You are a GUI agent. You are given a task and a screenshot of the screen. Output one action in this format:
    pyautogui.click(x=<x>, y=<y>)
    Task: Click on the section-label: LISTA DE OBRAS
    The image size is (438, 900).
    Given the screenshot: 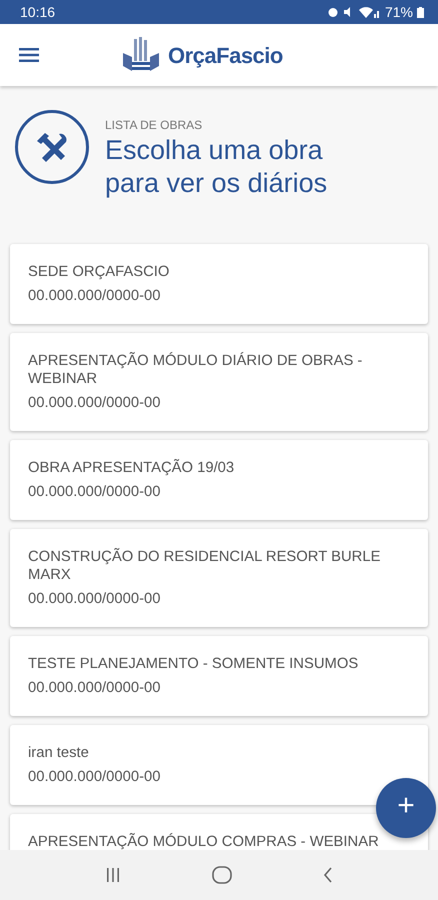 What is the action you would take?
    pyautogui.click(x=154, y=125)
    